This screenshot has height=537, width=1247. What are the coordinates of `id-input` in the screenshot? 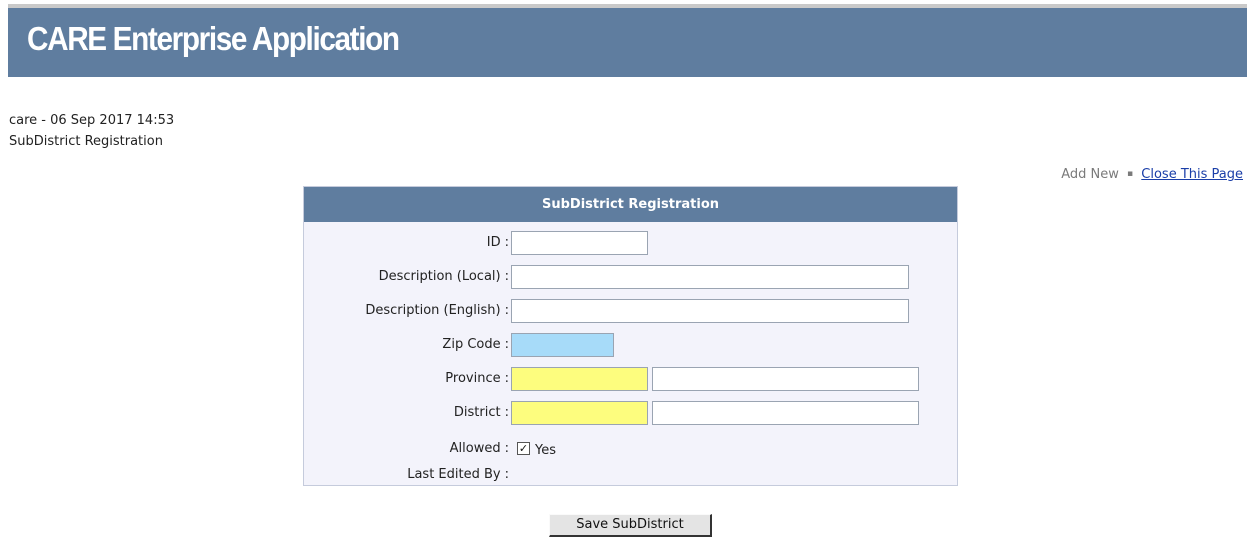 It's located at (579, 243).